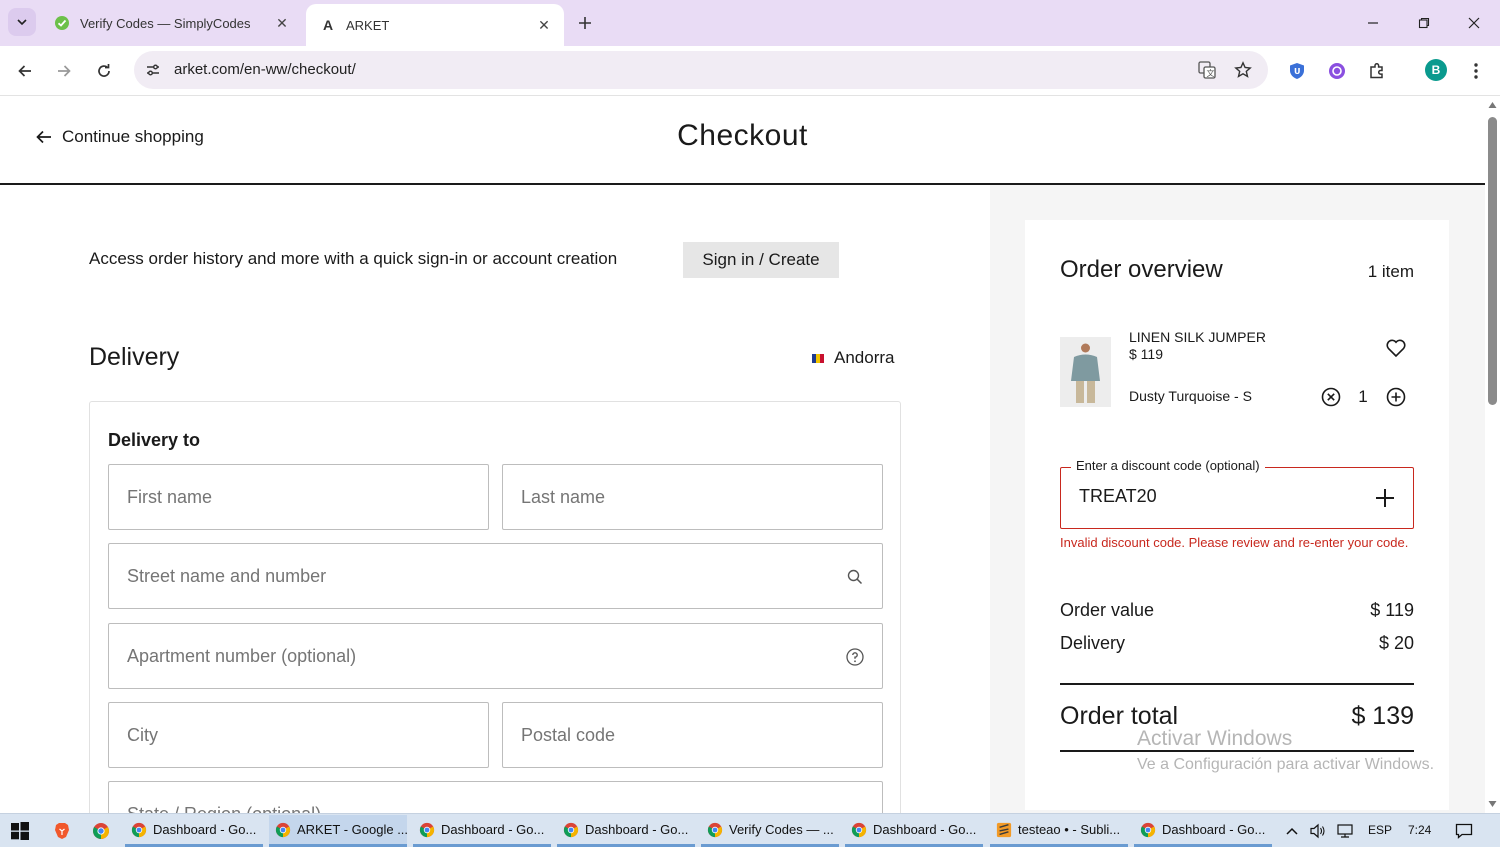  Describe the element at coordinates (1396, 643) in the screenshot. I see `delivery-cost-amount: $ 20` at that location.